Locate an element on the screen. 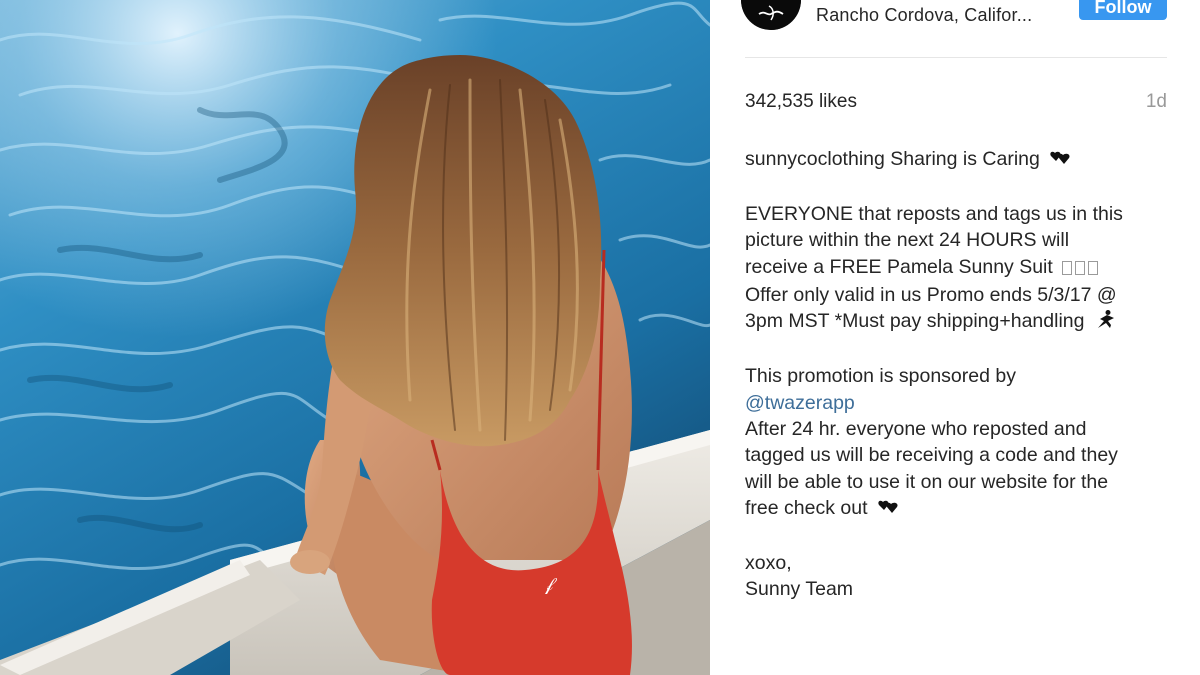 The height and width of the screenshot is (675, 1200). caption-line-with-emoji: free check out is located at coordinates (960, 509).